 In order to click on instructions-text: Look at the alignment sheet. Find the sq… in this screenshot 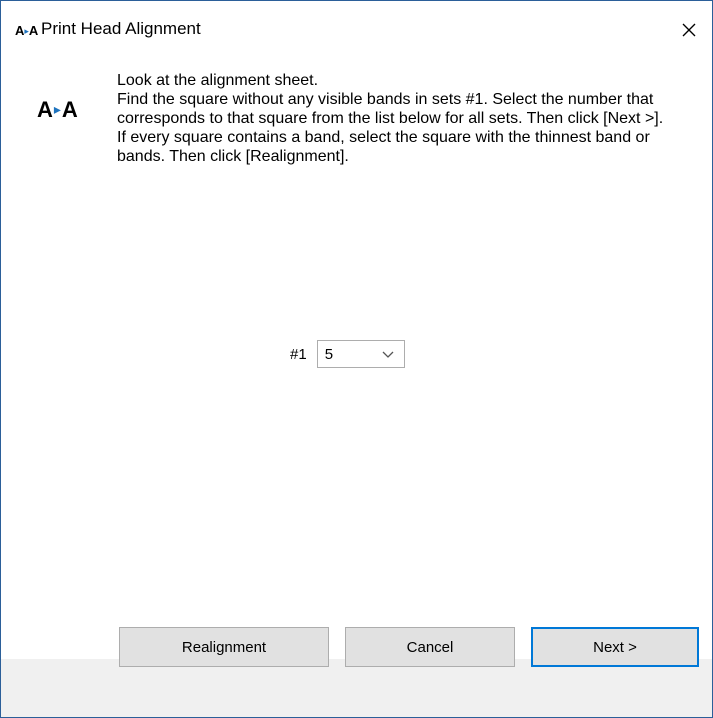, I will do `click(407, 118)`.